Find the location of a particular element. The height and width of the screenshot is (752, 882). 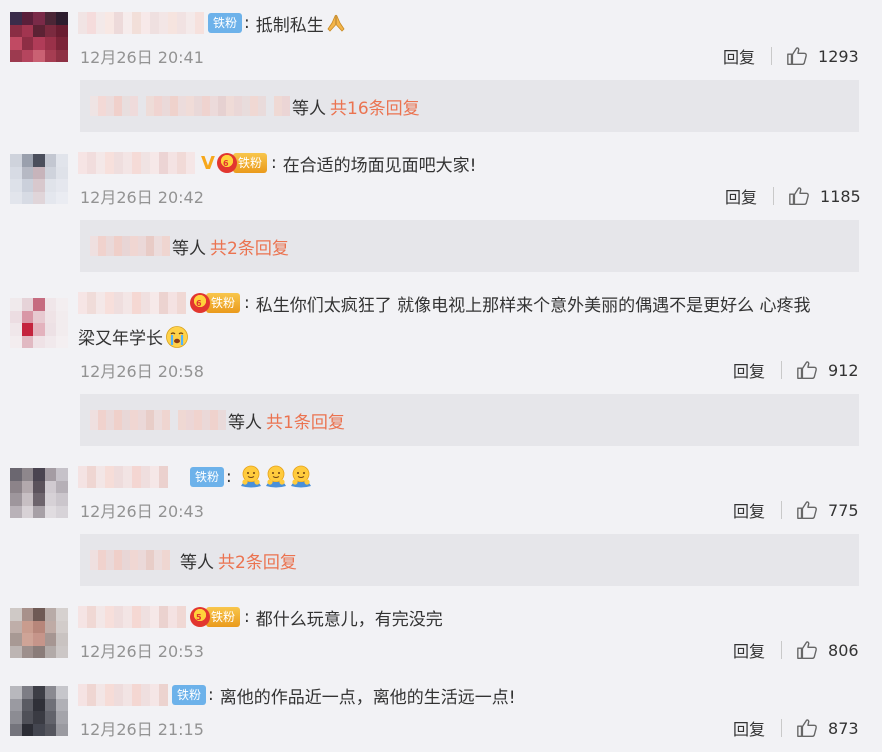

comment-text-continued: 梁又年学长 is located at coordinates (120, 339).